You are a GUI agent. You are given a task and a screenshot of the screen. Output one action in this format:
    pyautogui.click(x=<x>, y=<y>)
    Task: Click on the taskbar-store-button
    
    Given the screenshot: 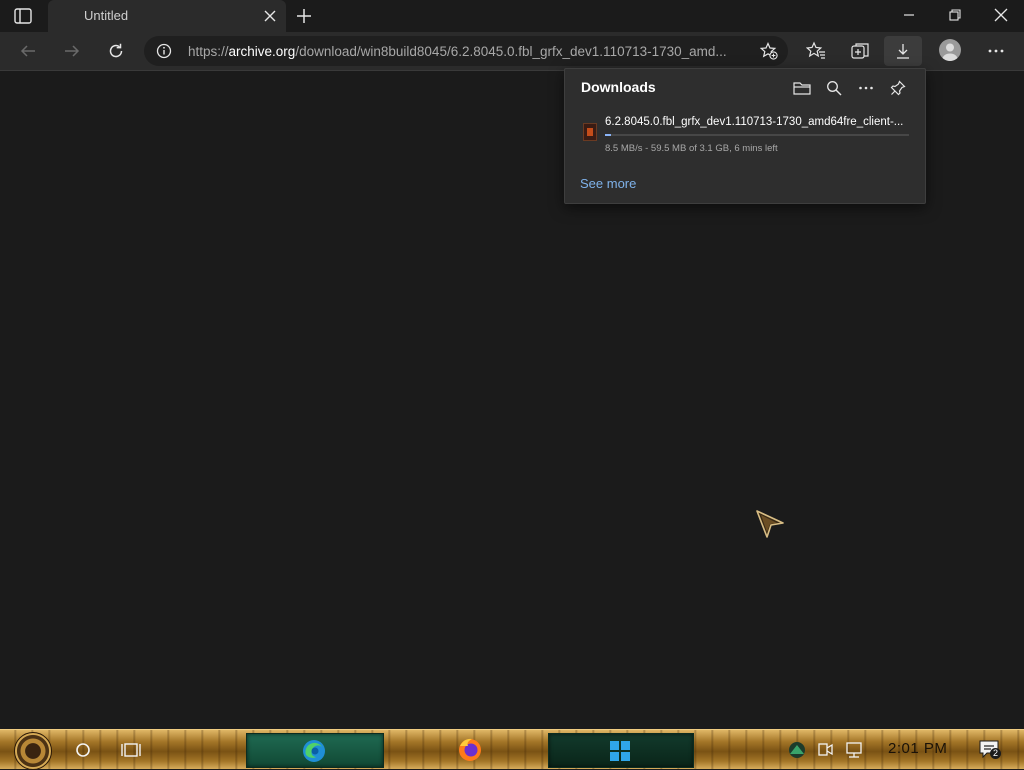 What is the action you would take?
    pyautogui.click(x=621, y=750)
    